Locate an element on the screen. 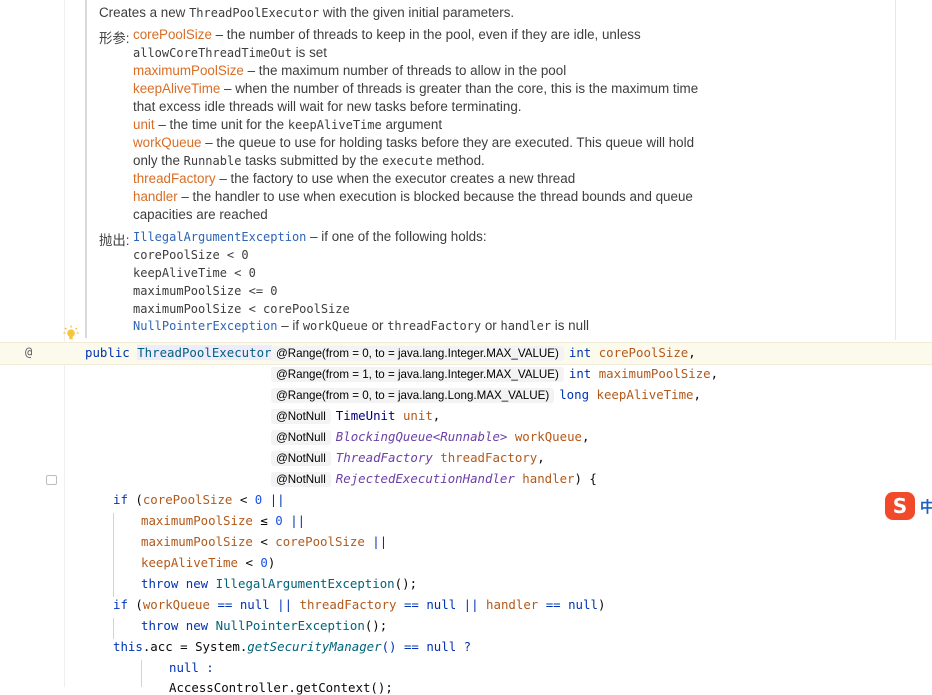 Image resolution: width=932 pixels, height=695 pixels. param-name: keepAliveTime is located at coordinates (177, 88).